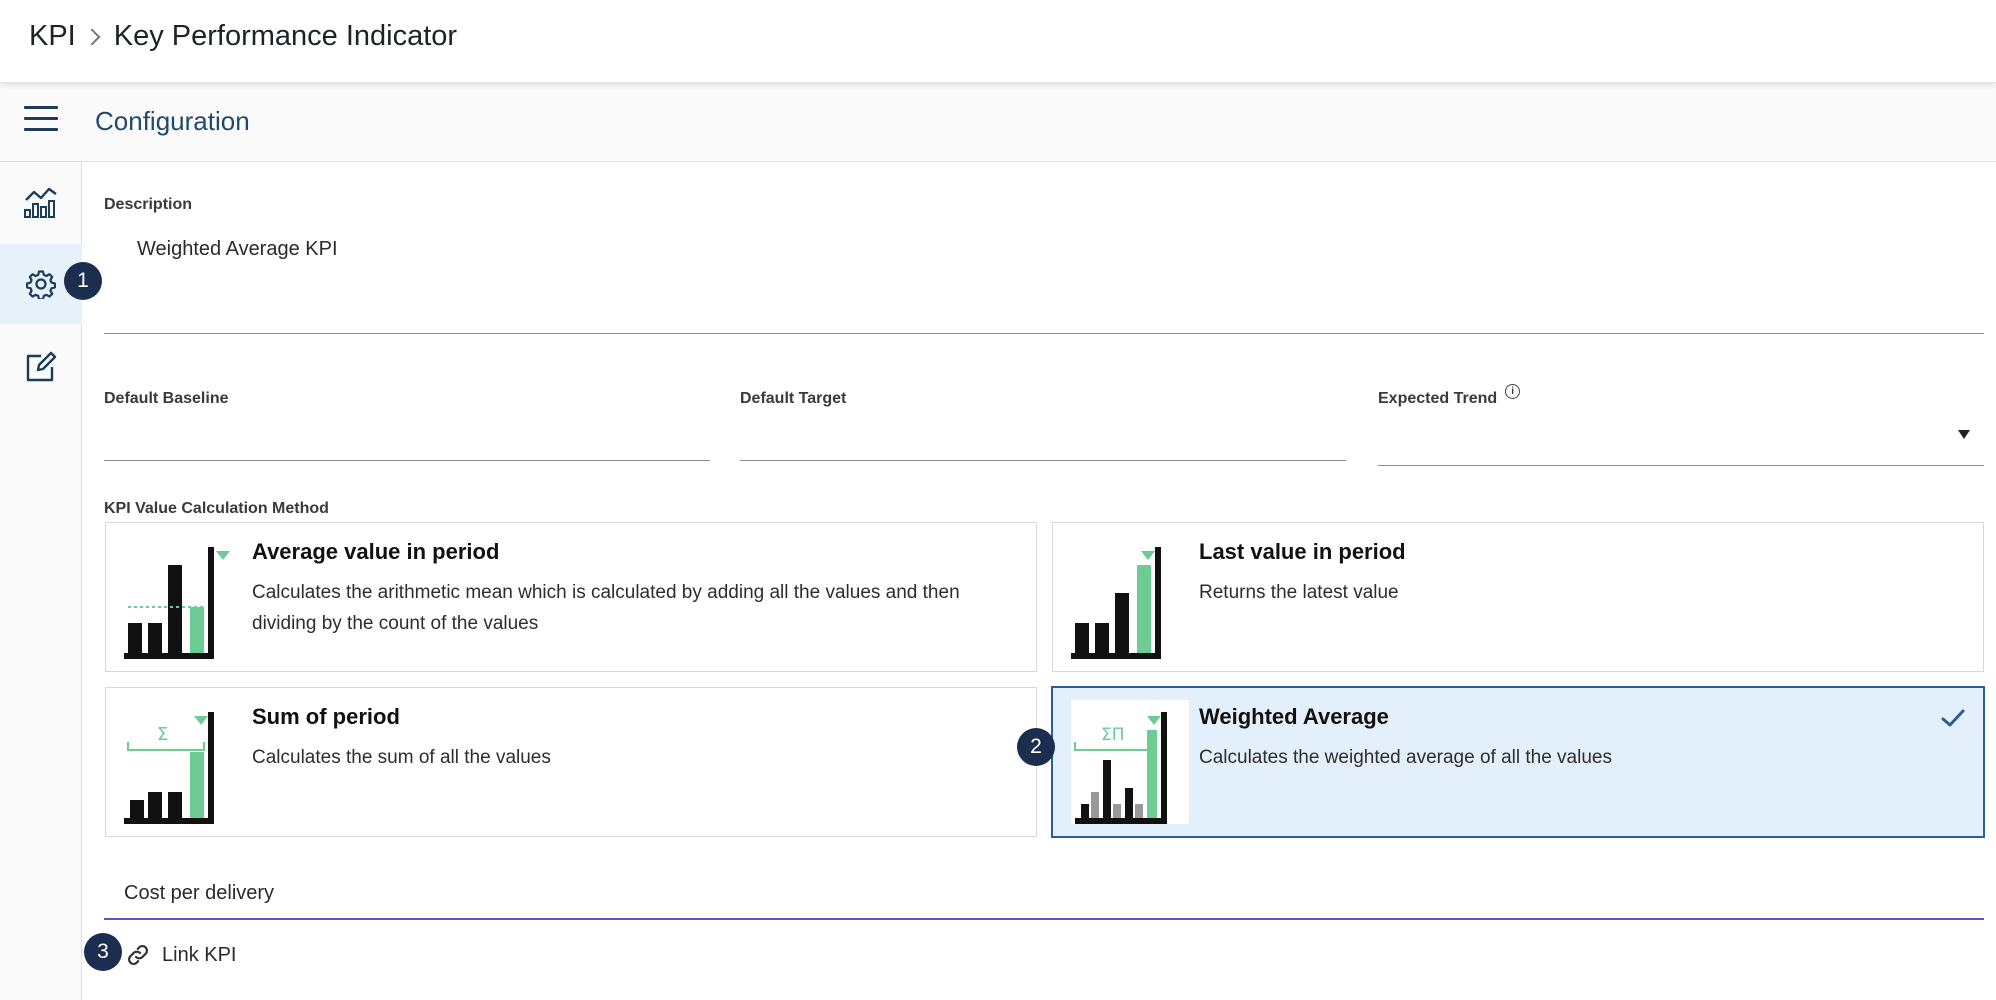 This screenshot has height=1000, width=1996. Describe the element at coordinates (83, 281) in the screenshot. I see `step-badge-1: 1` at that location.